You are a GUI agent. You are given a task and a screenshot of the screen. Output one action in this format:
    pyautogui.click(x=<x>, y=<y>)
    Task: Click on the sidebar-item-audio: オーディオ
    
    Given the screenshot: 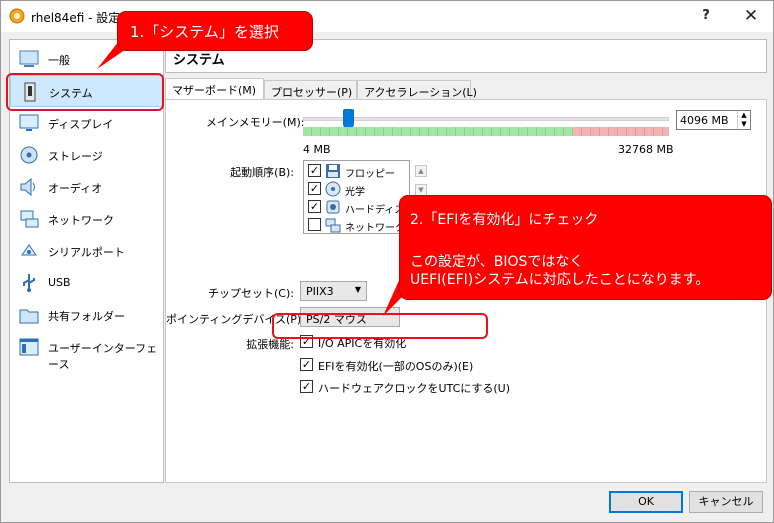 What is the action you would take?
    pyautogui.click(x=86, y=187)
    